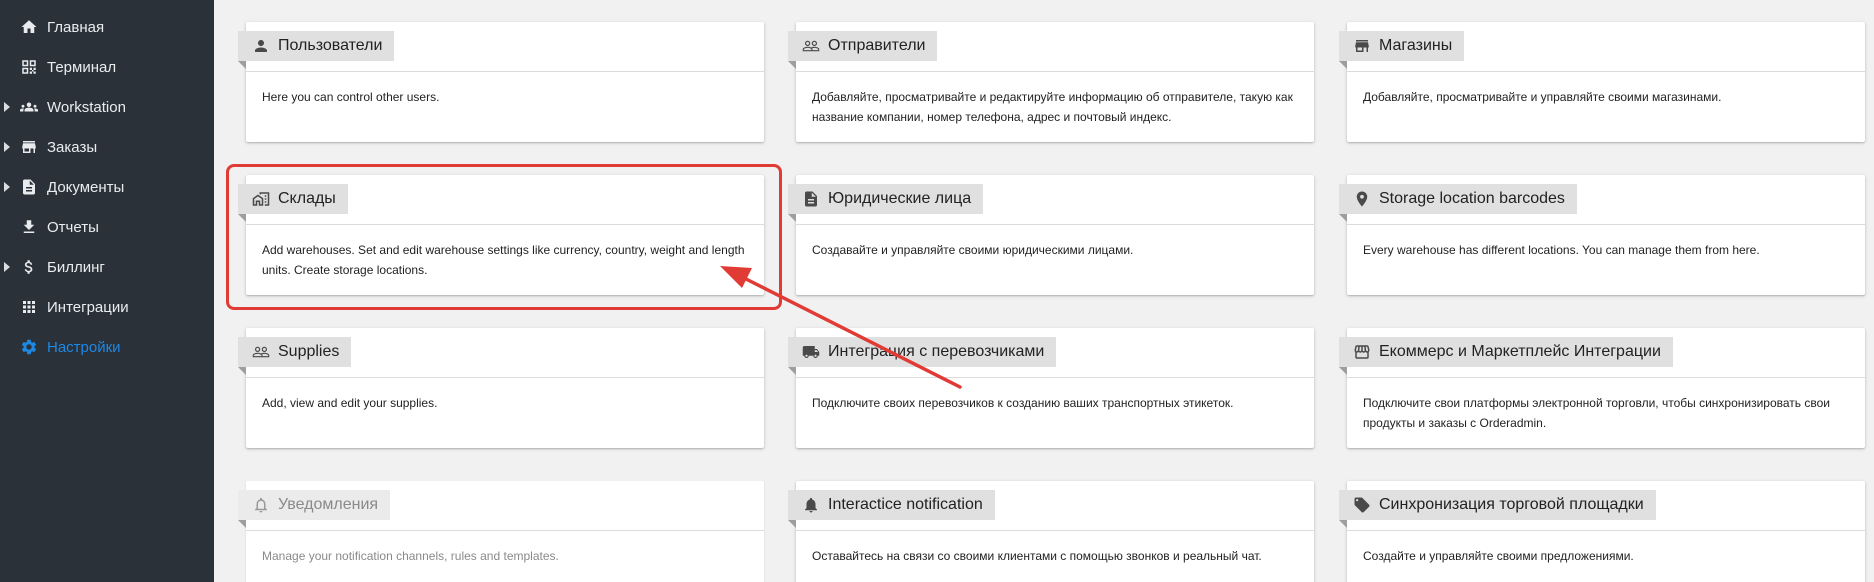 This screenshot has height=582, width=1874. I want to click on sidebar-item-label: Отчеты, so click(73, 227).